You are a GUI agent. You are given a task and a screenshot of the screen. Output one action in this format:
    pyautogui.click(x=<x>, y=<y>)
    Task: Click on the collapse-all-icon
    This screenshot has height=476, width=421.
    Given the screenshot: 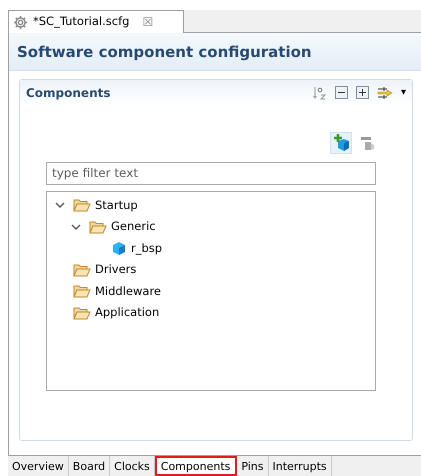 What is the action you would take?
    pyautogui.click(x=341, y=92)
    